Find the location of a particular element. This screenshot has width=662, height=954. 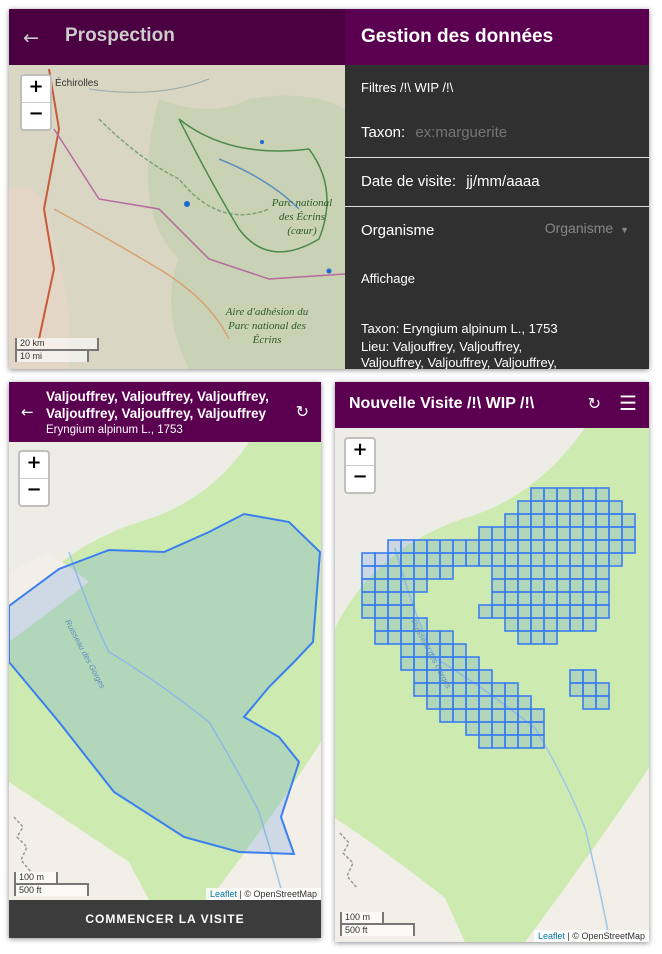

taxon-input is located at coordinates (500, 132).